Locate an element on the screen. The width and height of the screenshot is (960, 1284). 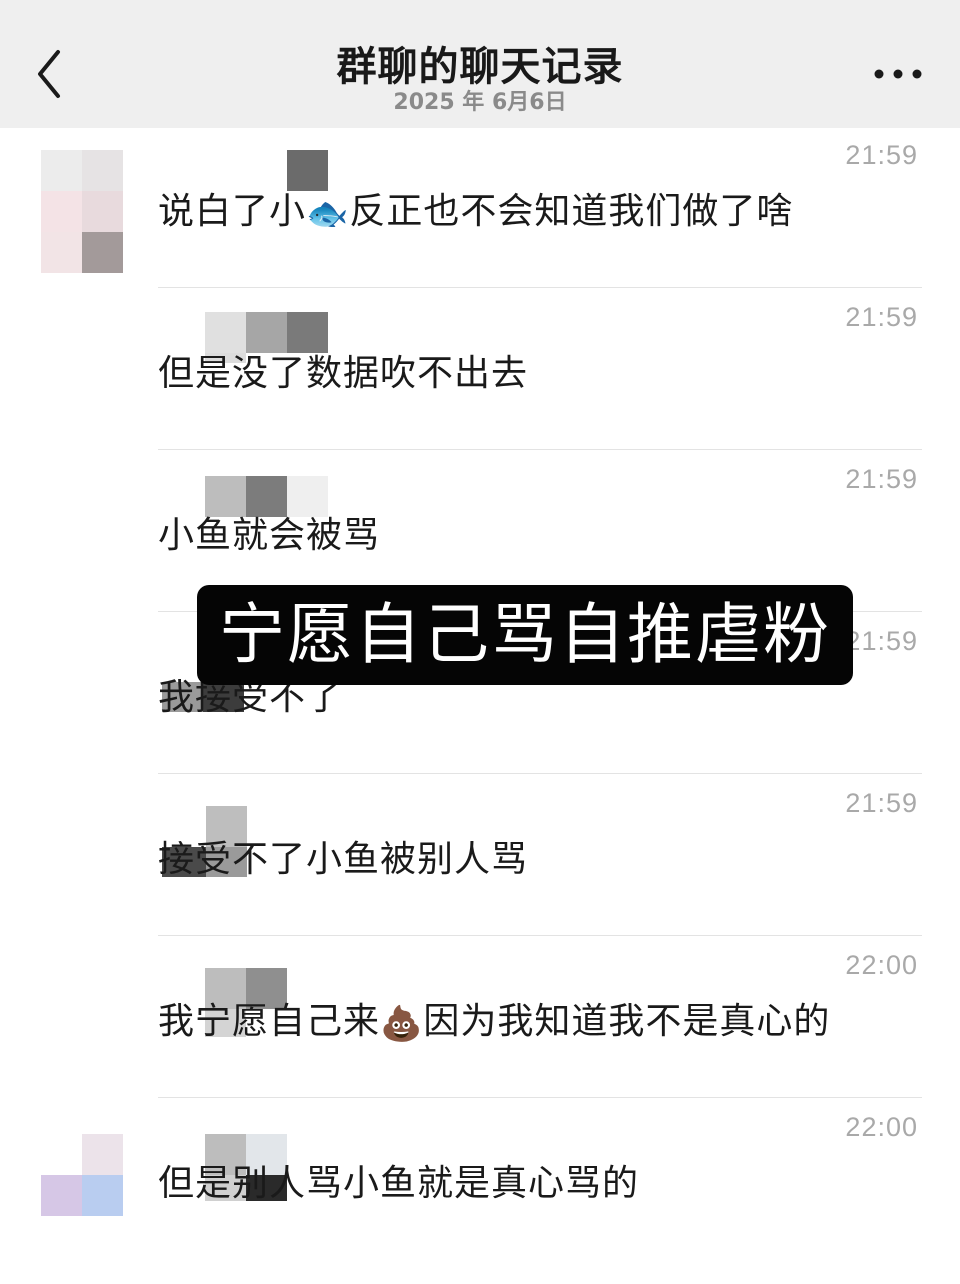
overlay-caption: 宁愿自己骂自推虐粉 is located at coordinates (525, 635).